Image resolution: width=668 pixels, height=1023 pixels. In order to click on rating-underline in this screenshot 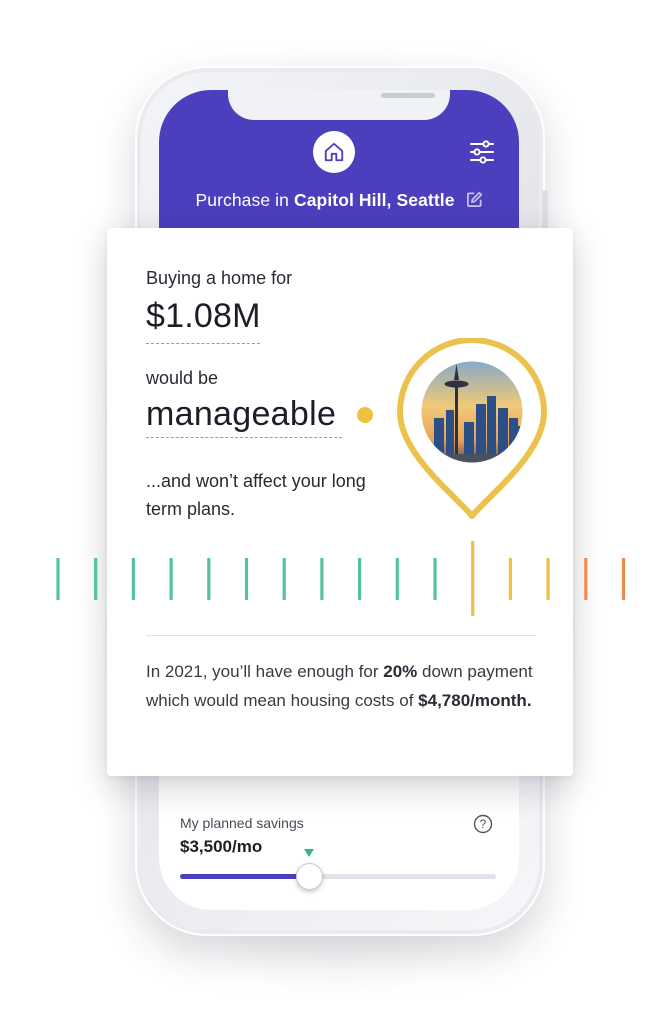, I will do `click(244, 437)`.